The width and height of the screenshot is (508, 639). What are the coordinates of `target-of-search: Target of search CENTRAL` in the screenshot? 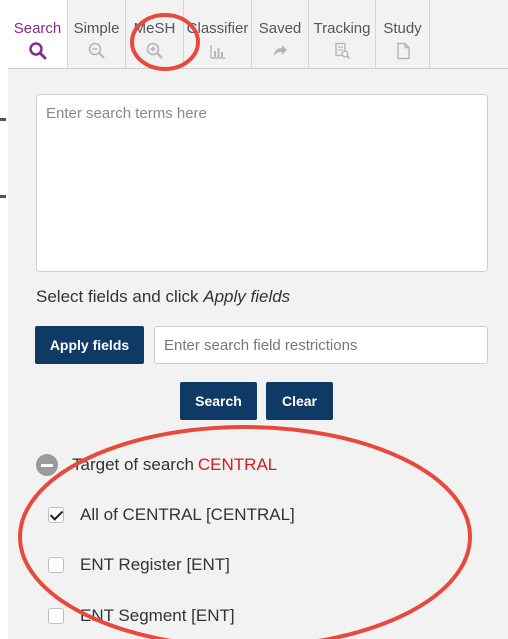 It's located at (156, 465).